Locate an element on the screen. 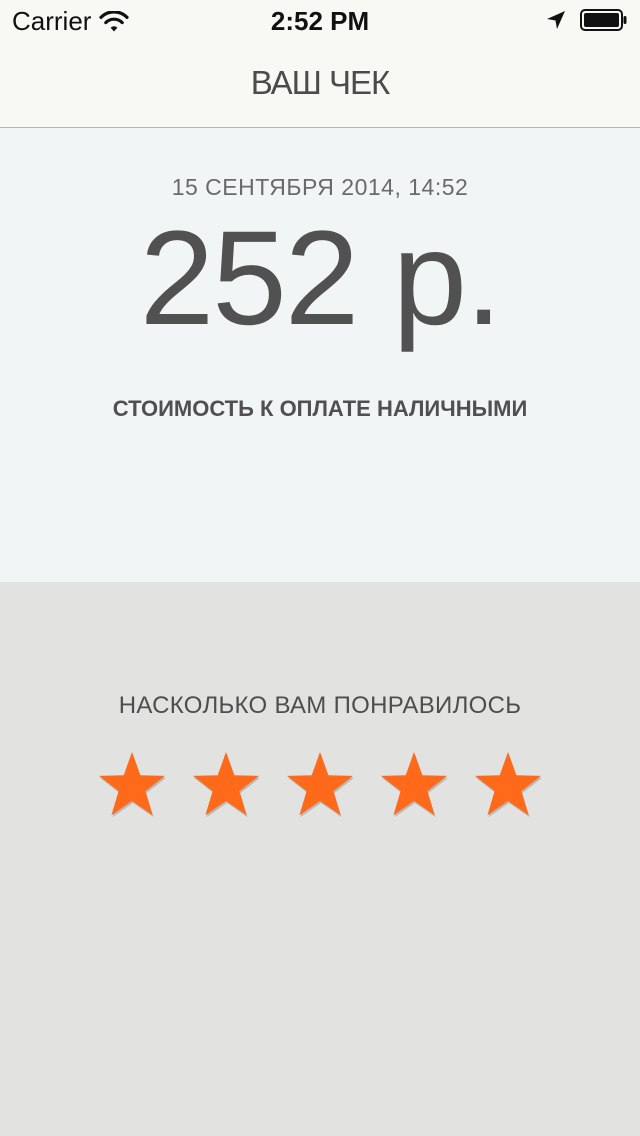 The width and height of the screenshot is (640, 1136). receipt-amount: 252 р. is located at coordinates (321, 278).